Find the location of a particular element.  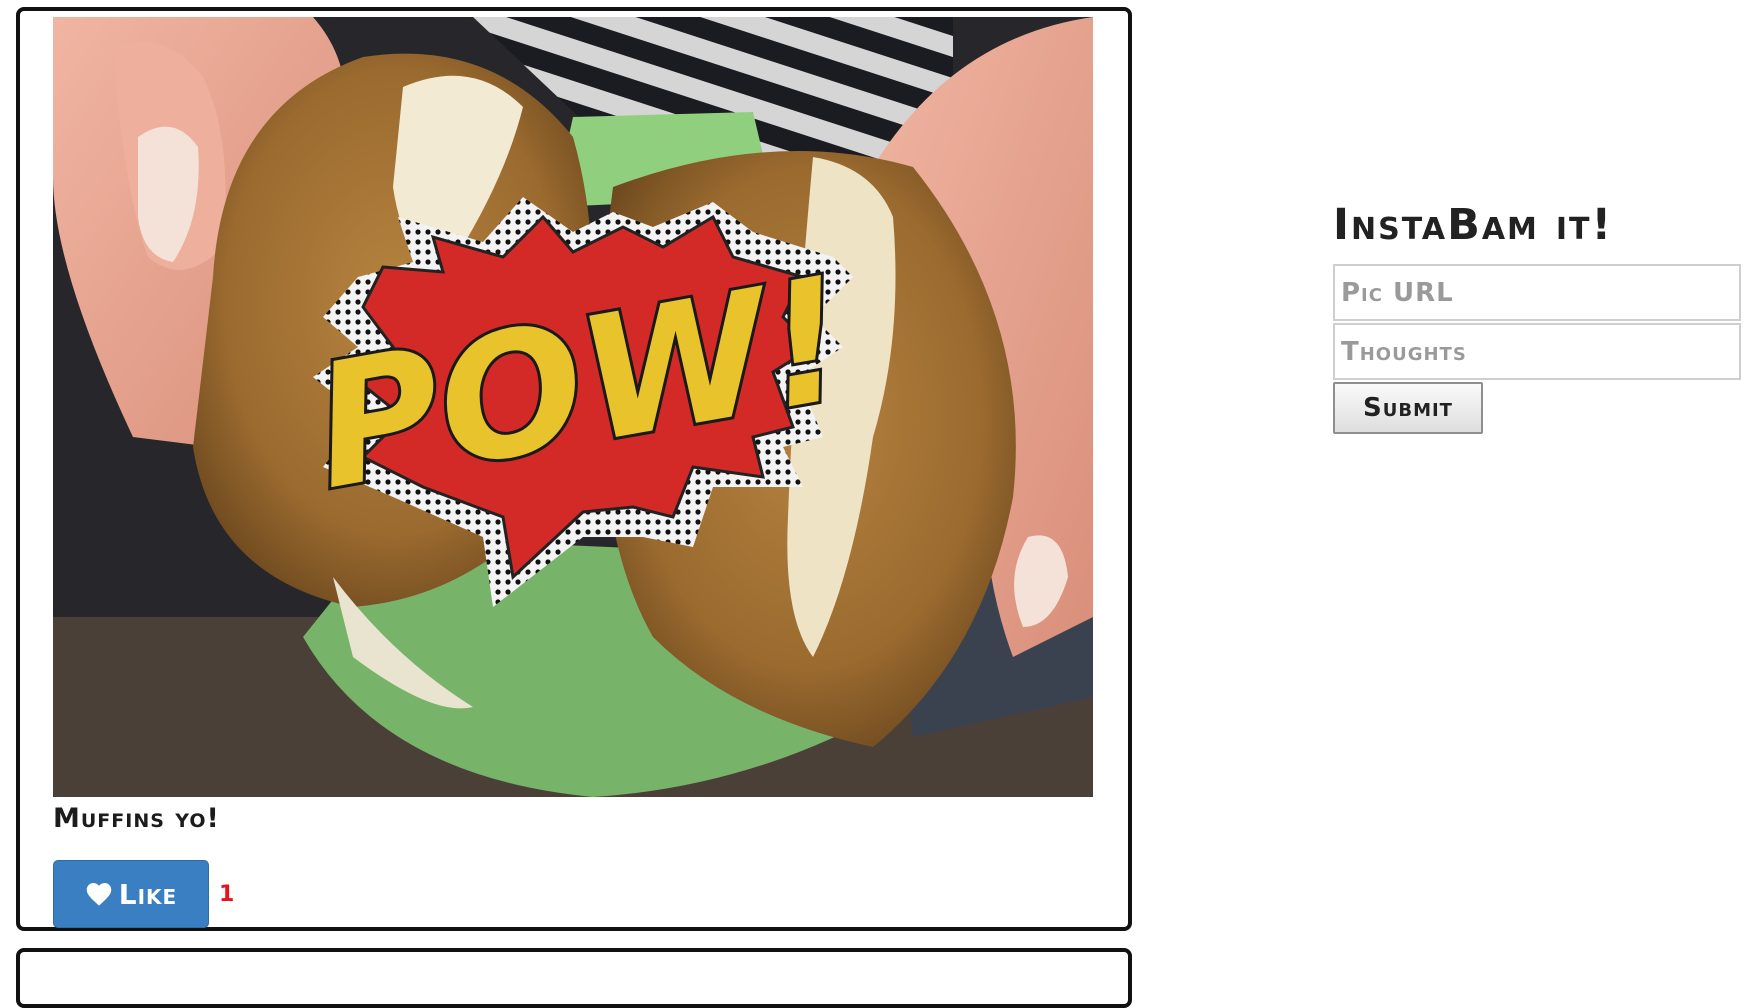

heart-icon is located at coordinates (99, 894).